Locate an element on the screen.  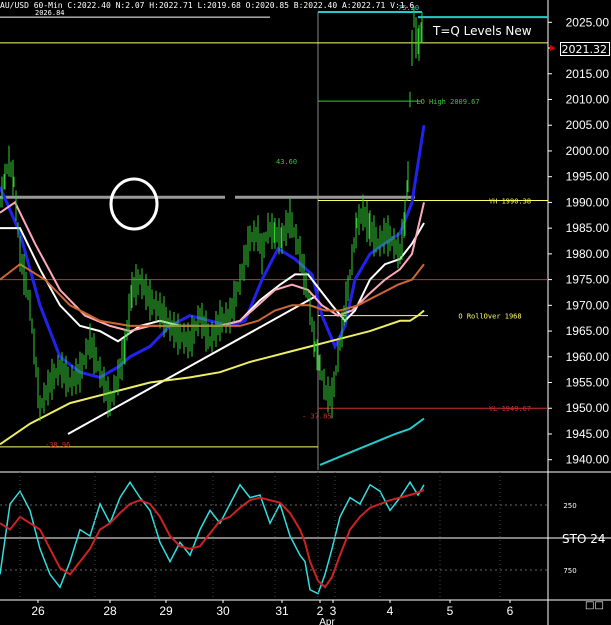
x-tick-label: 6 is located at coordinates (510, 611).